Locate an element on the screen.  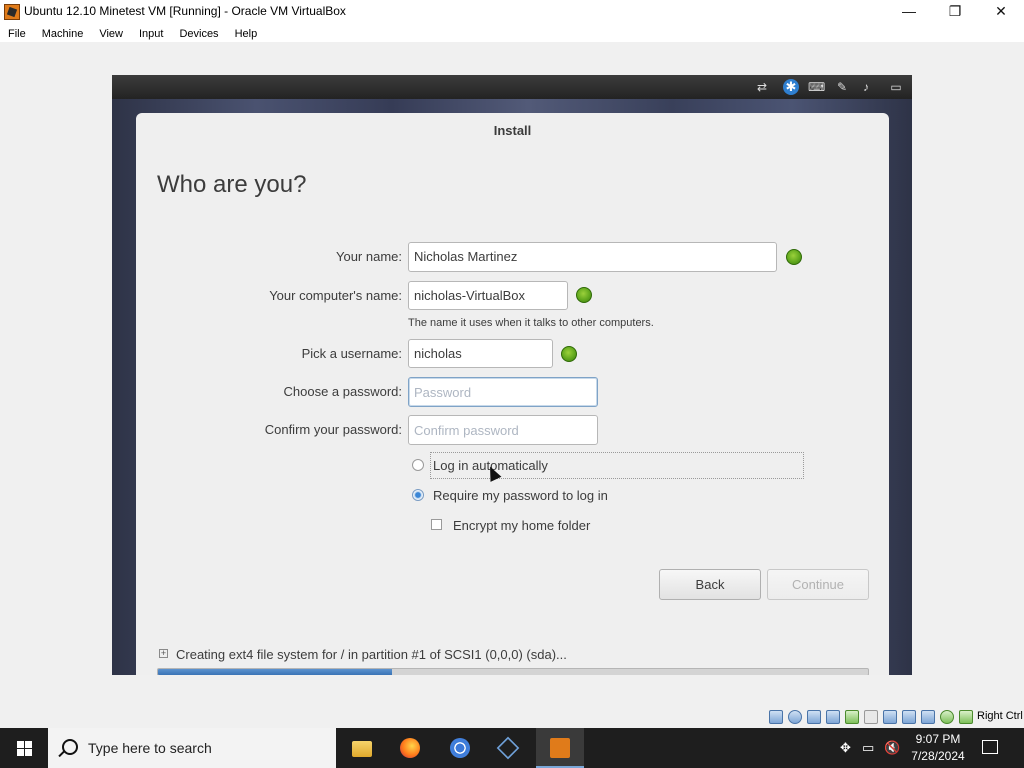
chrome-taskbar-button is located at coordinates (460, 748).